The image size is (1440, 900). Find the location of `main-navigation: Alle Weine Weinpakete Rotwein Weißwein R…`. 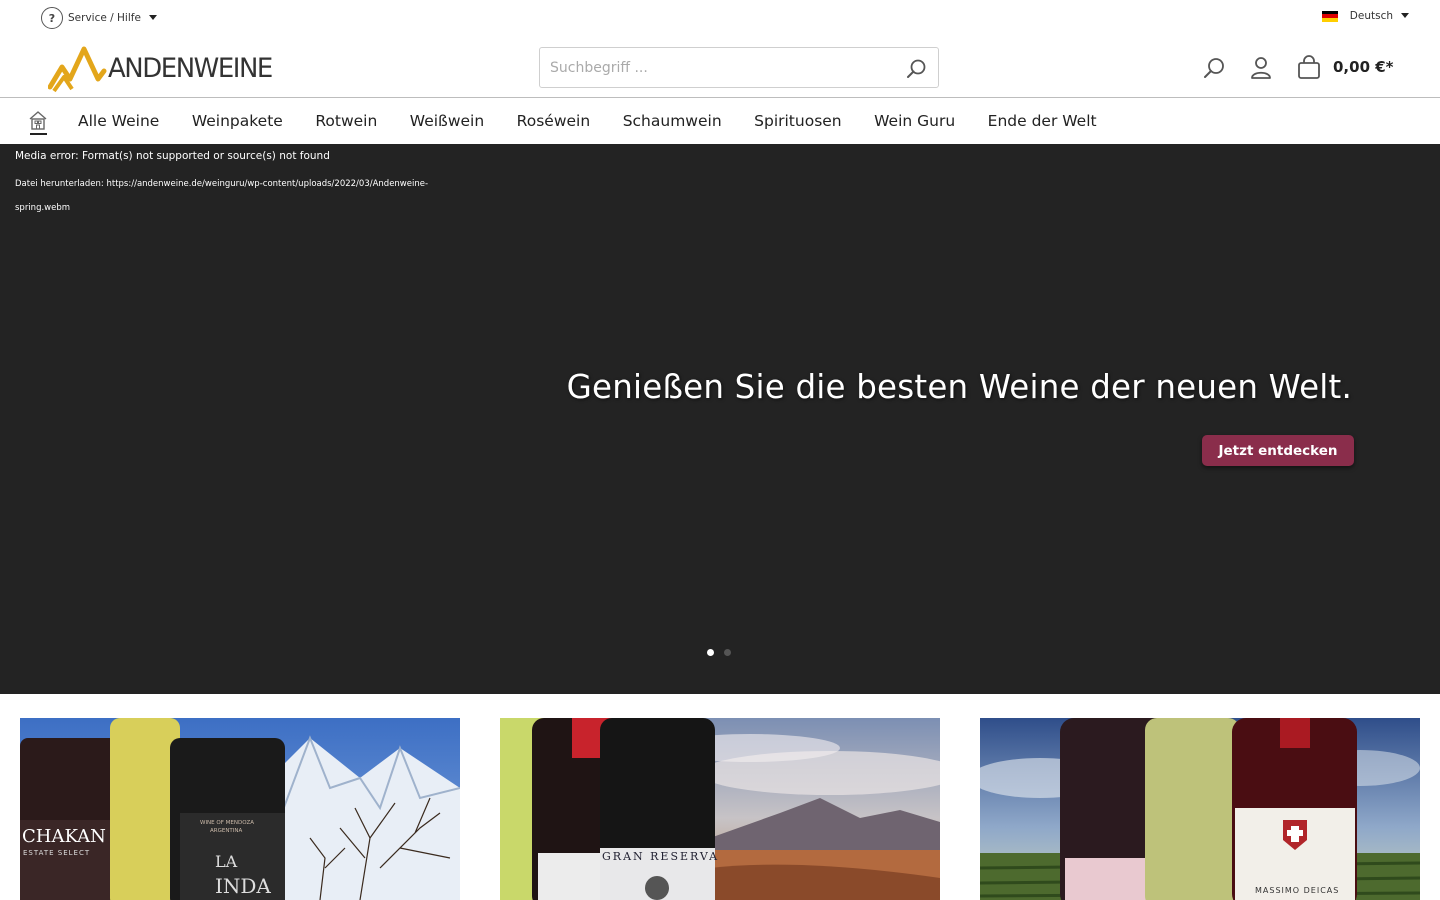

main-navigation: Alle Weine Weinpakete Rotwein Weißwein R… is located at coordinates (720, 121).